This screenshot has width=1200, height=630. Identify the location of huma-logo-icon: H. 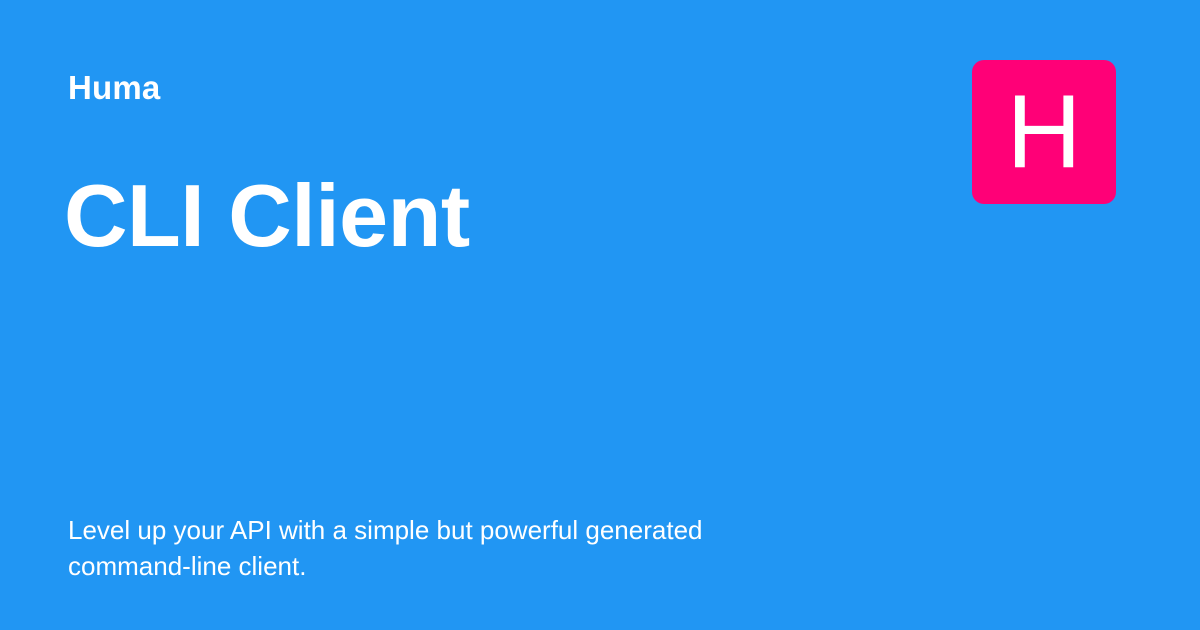
(1044, 132).